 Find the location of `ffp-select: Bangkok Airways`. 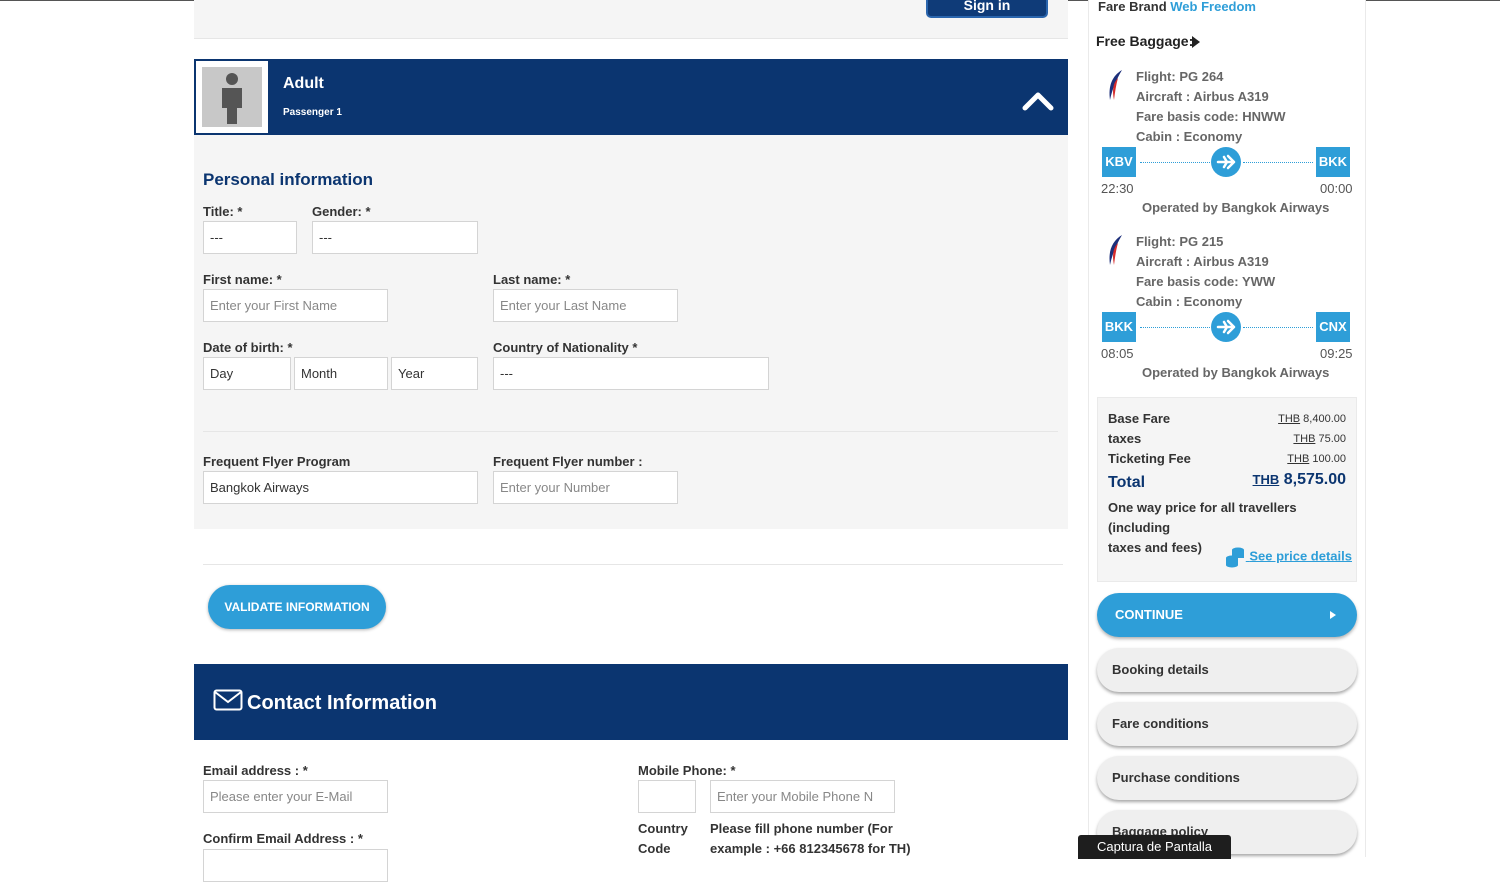

ffp-select: Bangkok Airways is located at coordinates (340, 487).